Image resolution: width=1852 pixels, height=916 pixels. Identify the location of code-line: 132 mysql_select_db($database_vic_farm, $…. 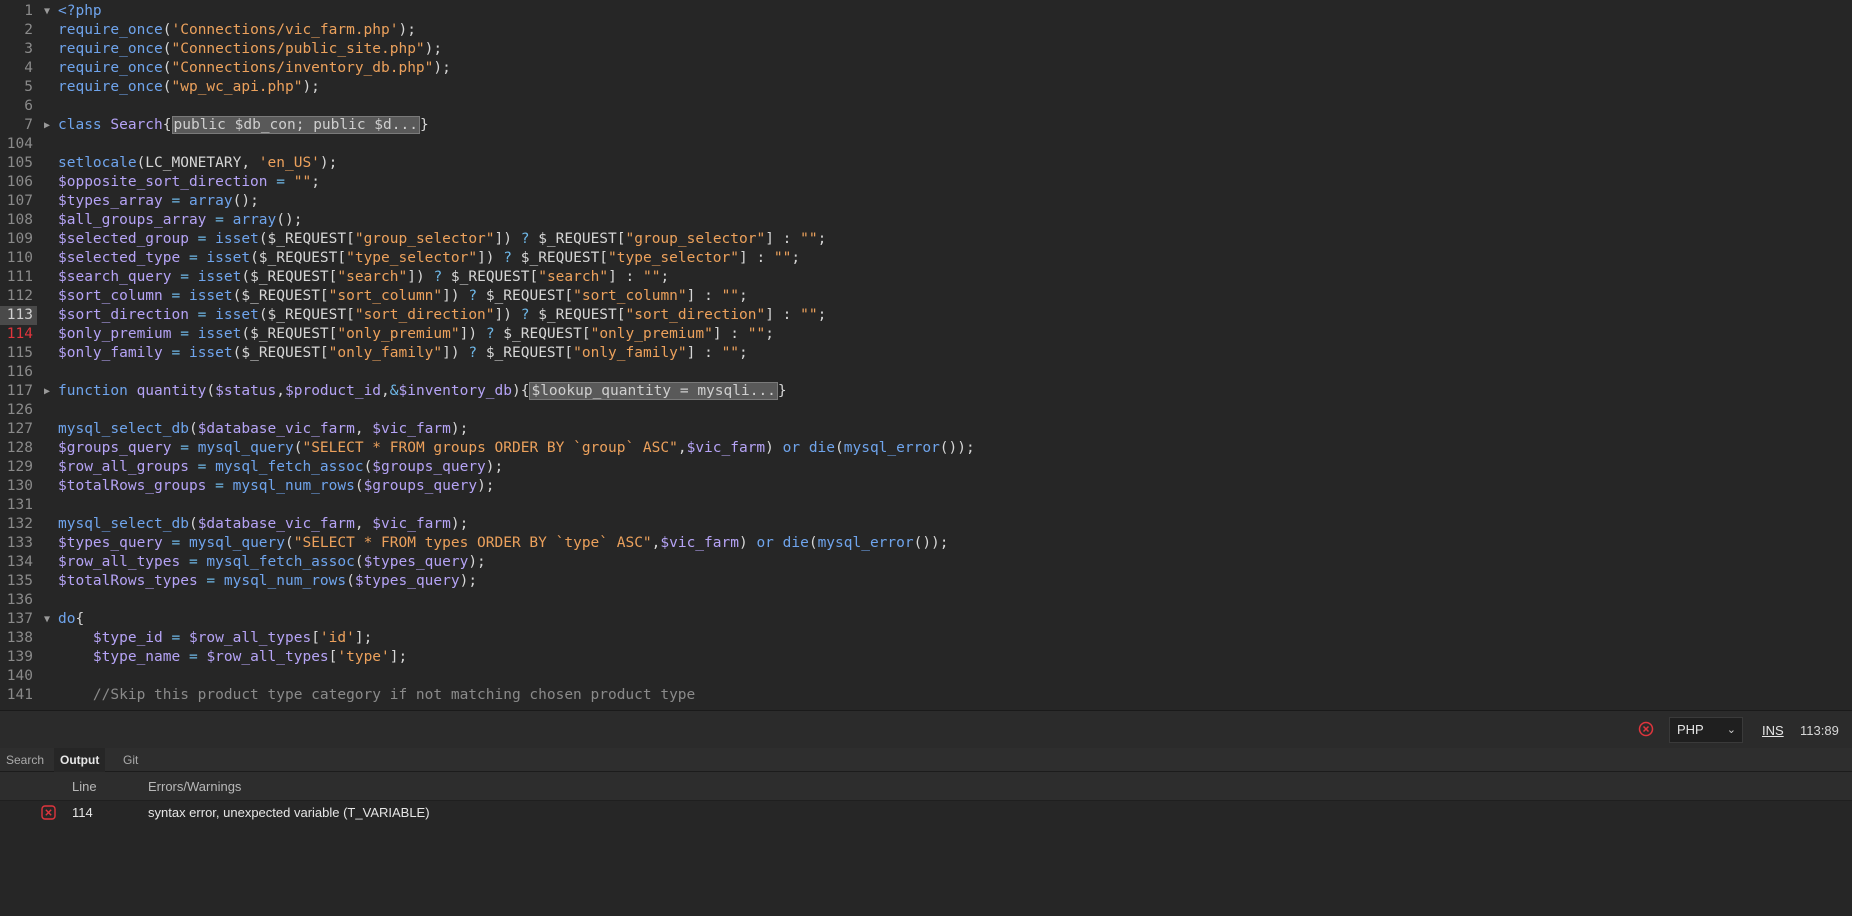
(926, 524).